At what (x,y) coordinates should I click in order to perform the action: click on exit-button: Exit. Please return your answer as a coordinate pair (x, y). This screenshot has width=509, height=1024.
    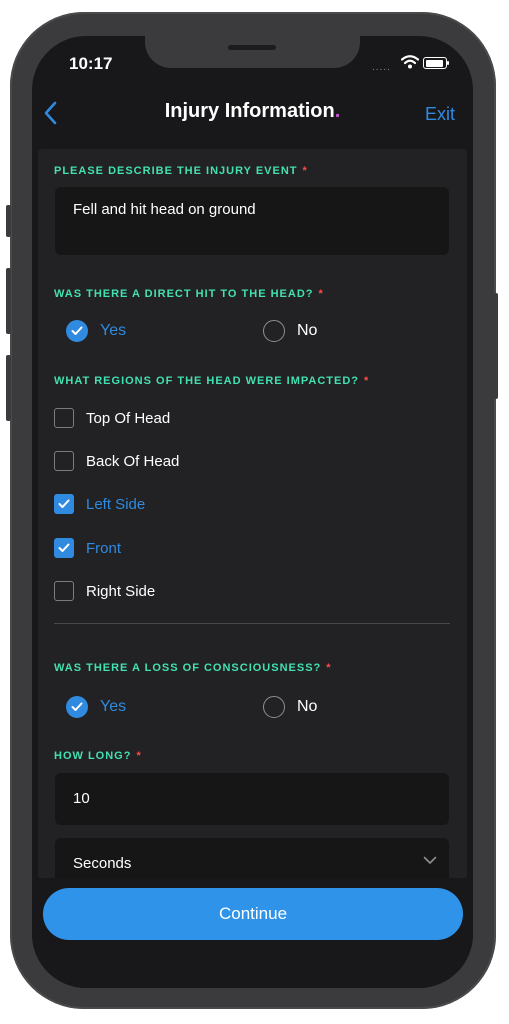
    Looking at the image, I should click on (440, 114).